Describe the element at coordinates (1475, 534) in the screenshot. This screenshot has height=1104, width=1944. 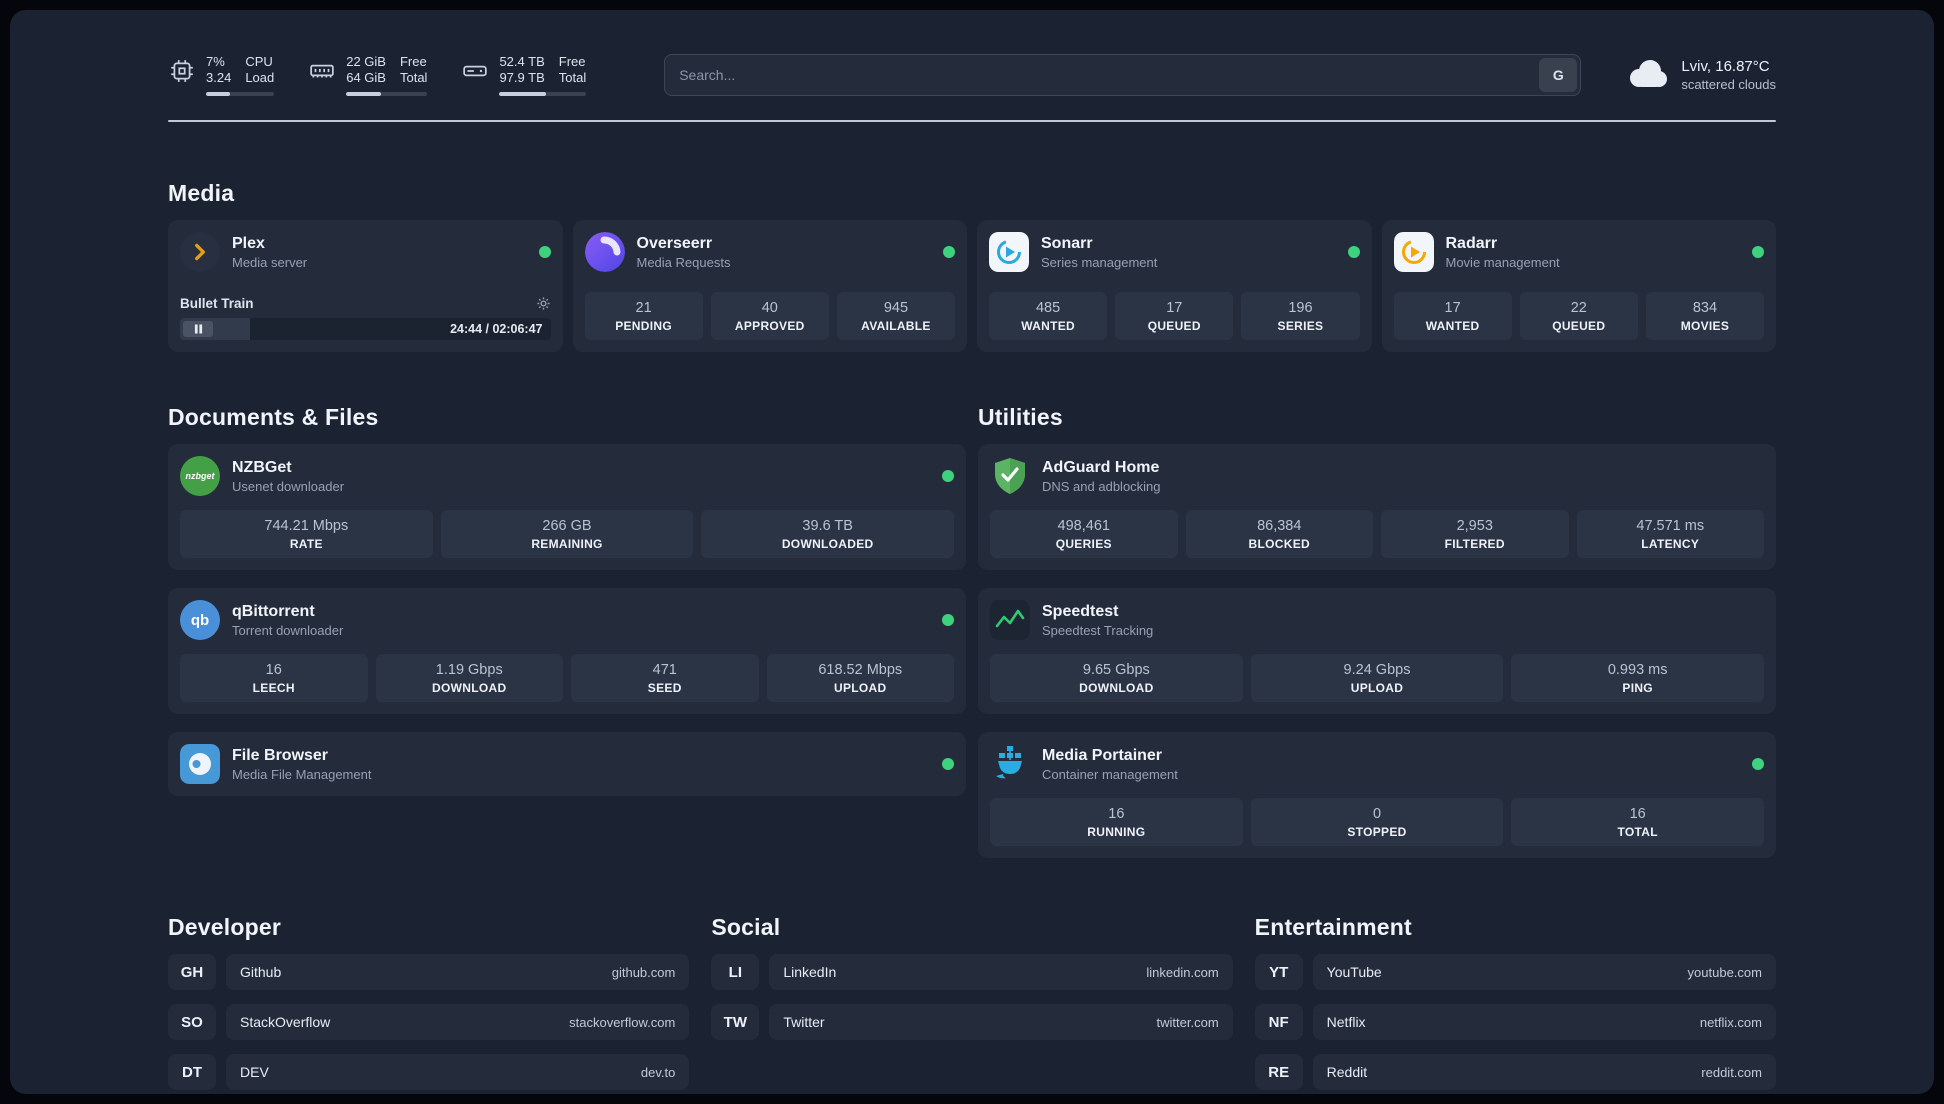
I see `stat-filtered: 2,953 FILTERED` at that location.